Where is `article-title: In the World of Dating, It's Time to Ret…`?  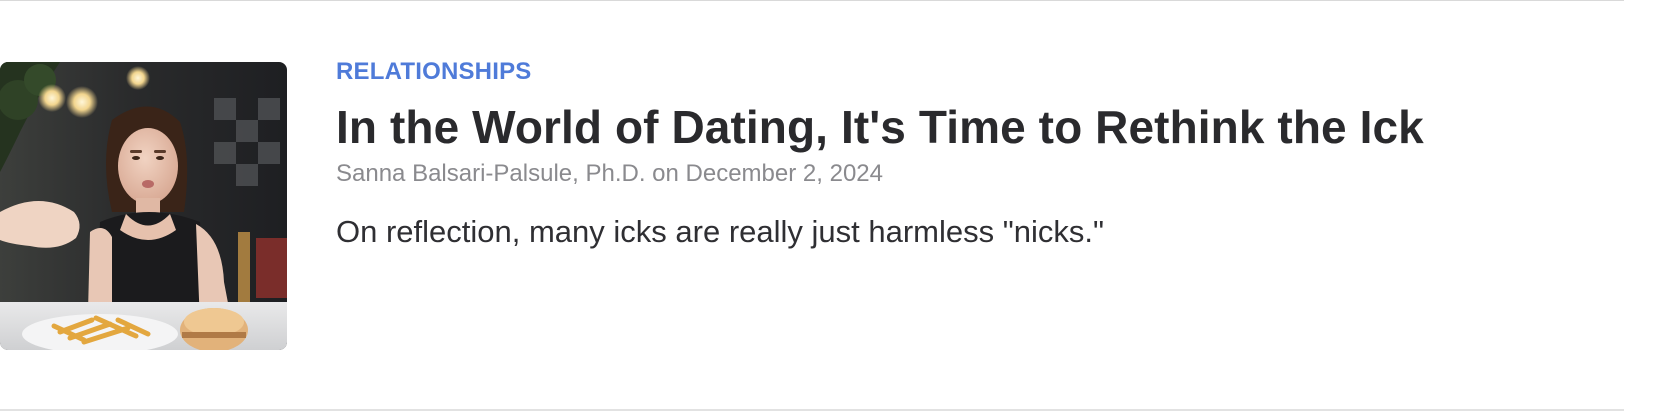 article-title: In the World of Dating, It's Time to Ret… is located at coordinates (880, 127).